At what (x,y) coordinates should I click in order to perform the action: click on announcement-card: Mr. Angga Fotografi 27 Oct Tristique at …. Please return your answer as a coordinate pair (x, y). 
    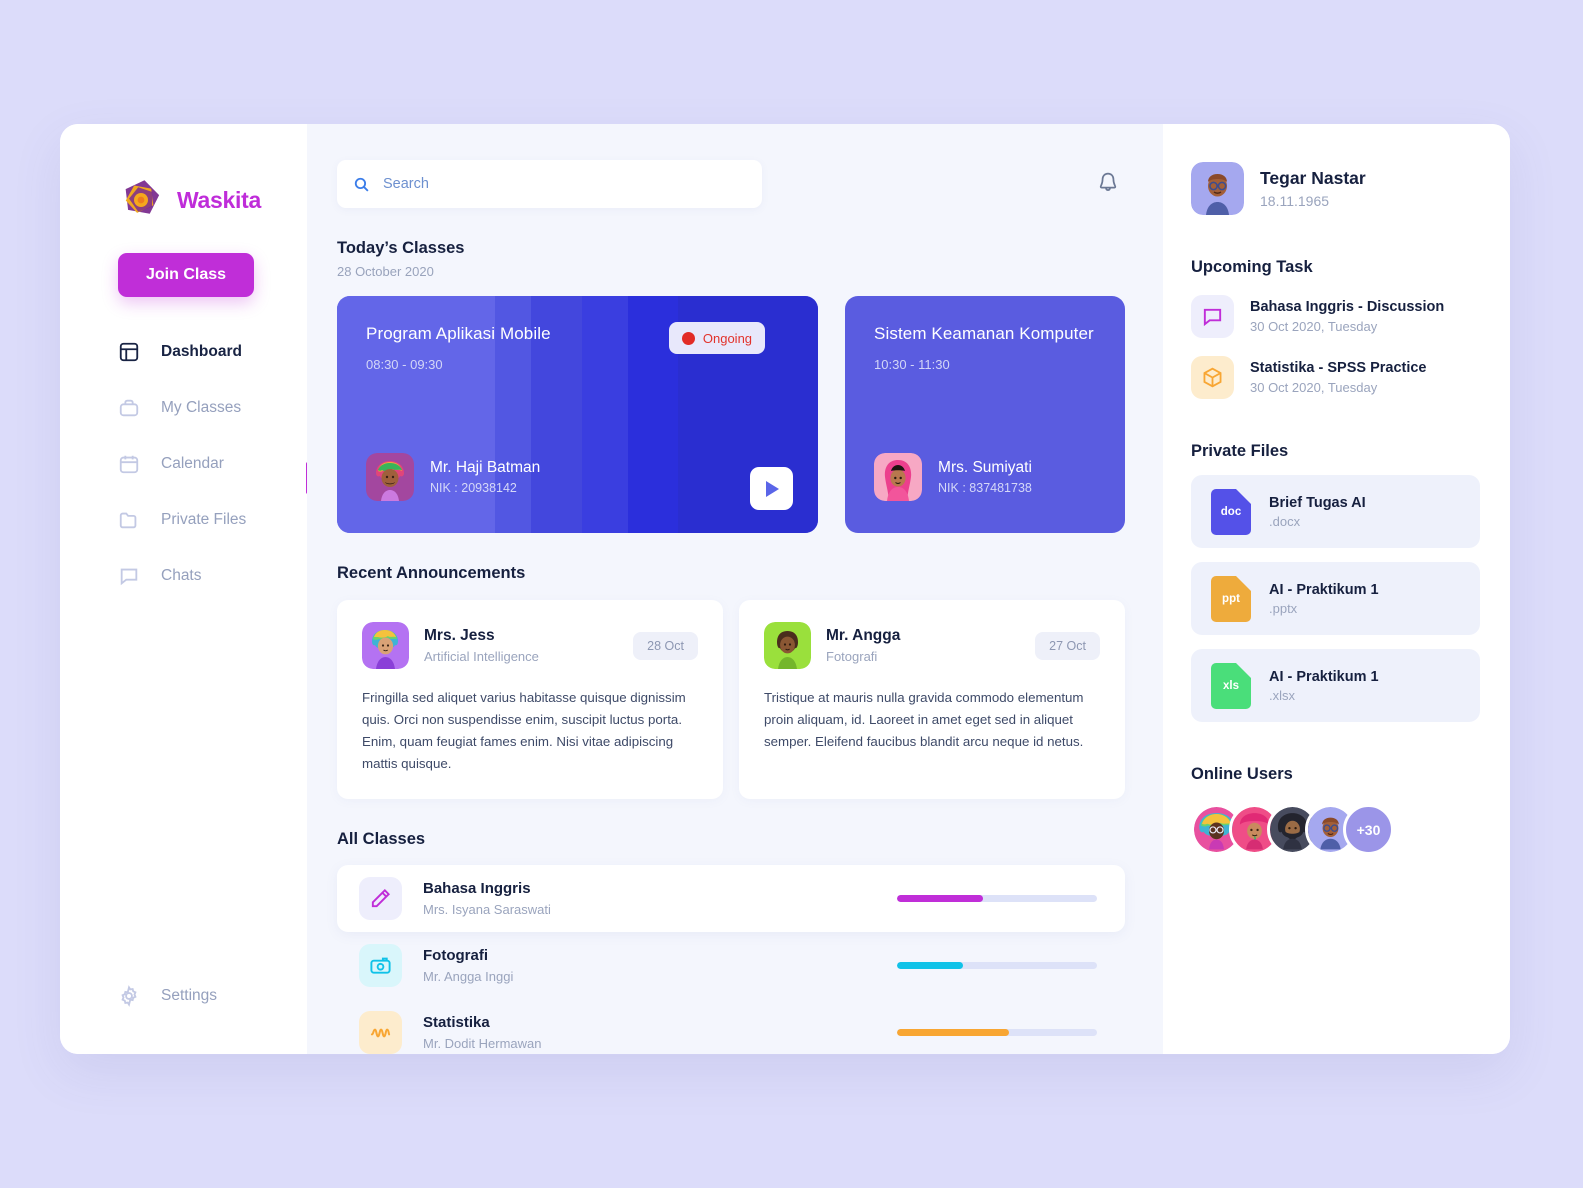
    Looking at the image, I should click on (932, 699).